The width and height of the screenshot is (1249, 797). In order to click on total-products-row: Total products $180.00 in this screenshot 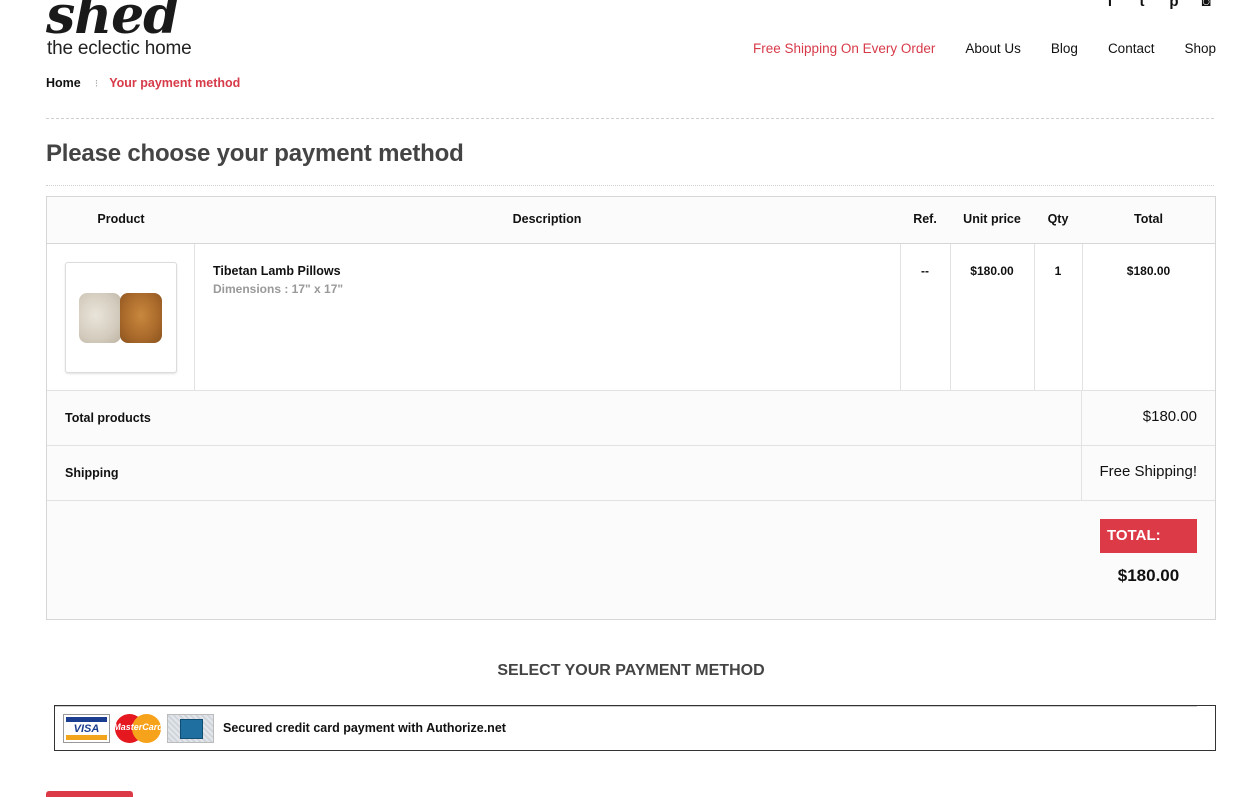, I will do `click(631, 418)`.